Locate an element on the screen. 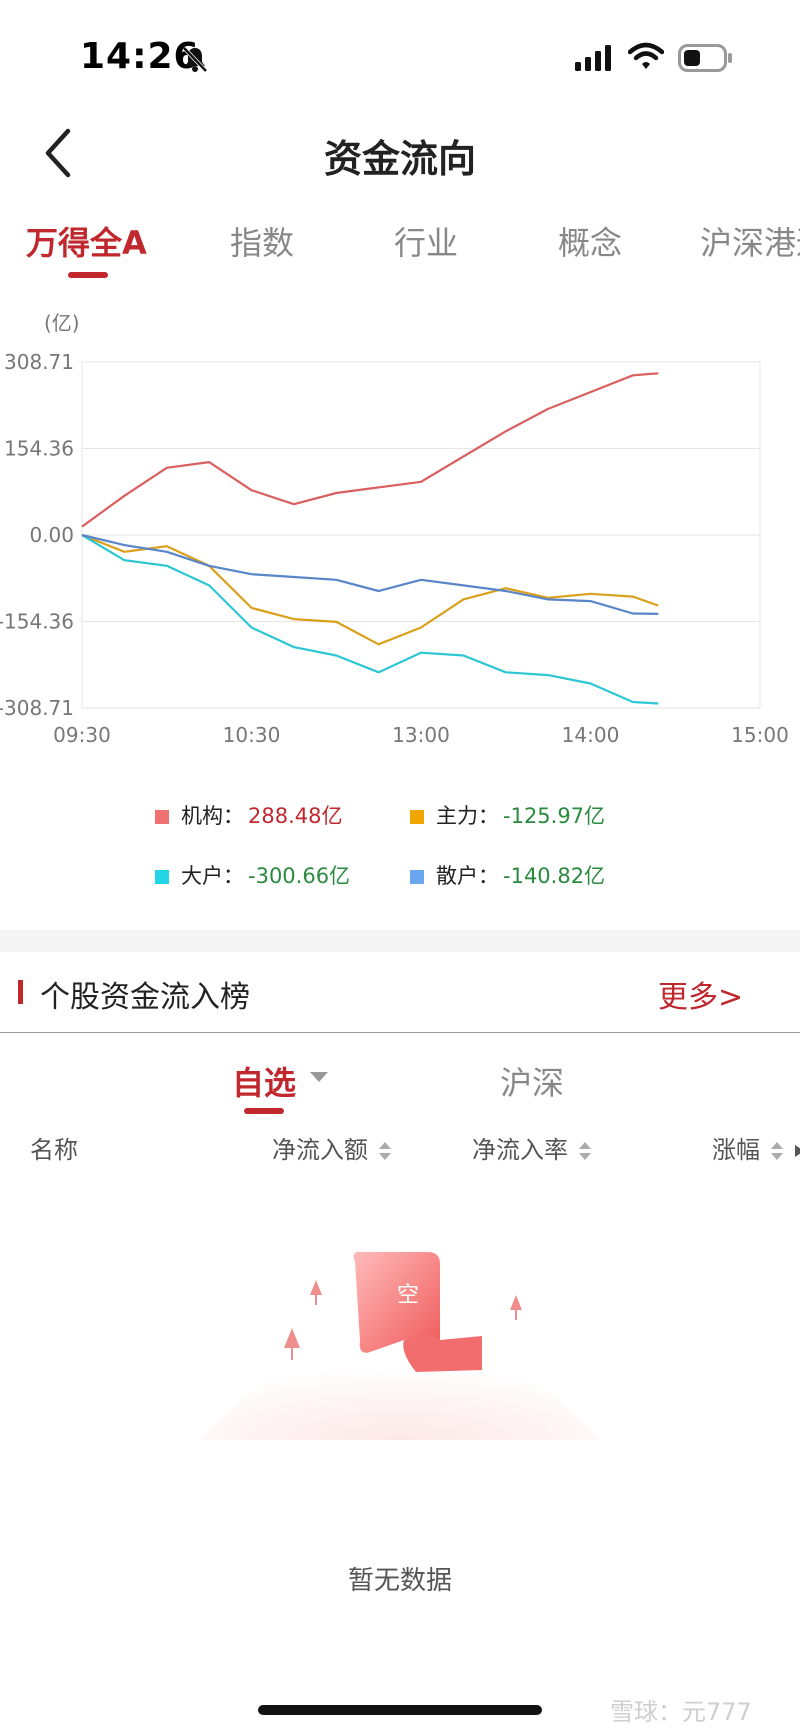  column-net-inflow-rate: 净流入率 is located at coordinates (532, 1147).